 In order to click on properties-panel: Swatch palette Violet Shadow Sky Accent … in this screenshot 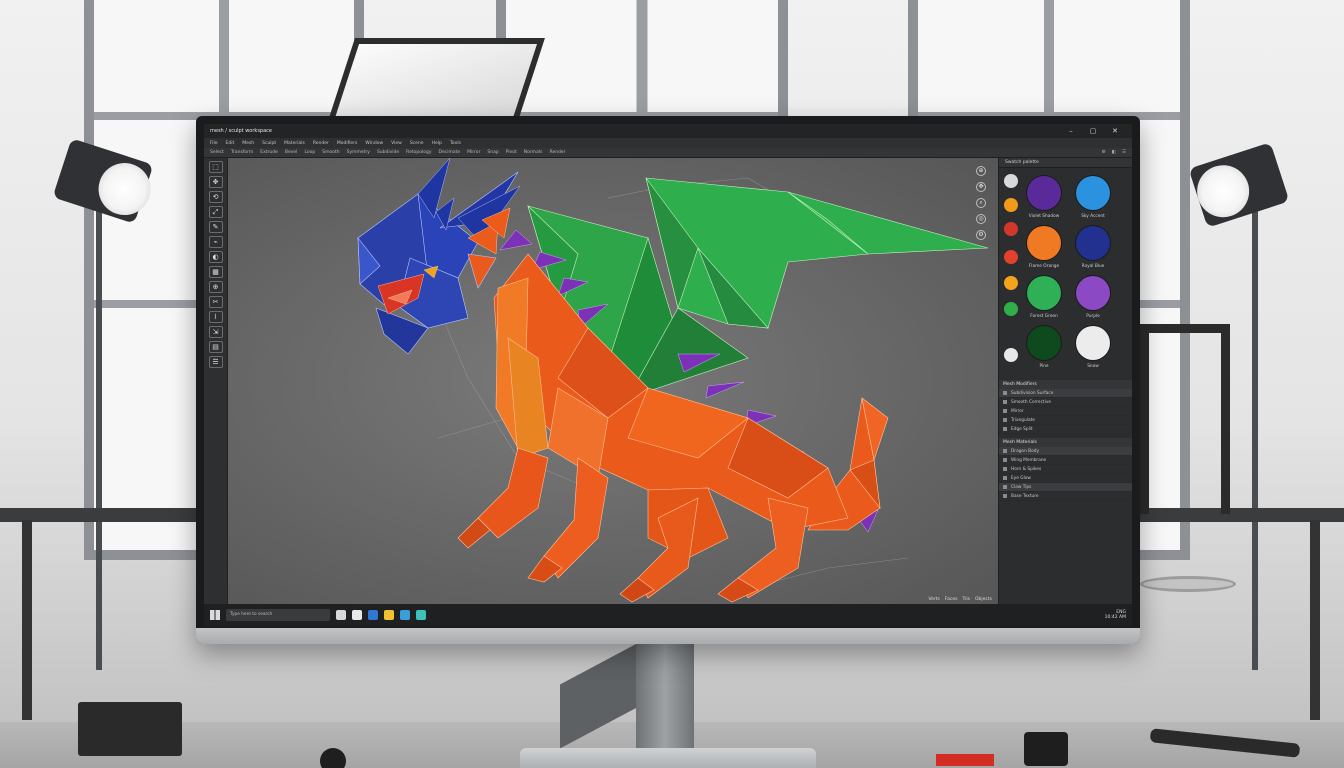, I will do `click(1065, 381)`.